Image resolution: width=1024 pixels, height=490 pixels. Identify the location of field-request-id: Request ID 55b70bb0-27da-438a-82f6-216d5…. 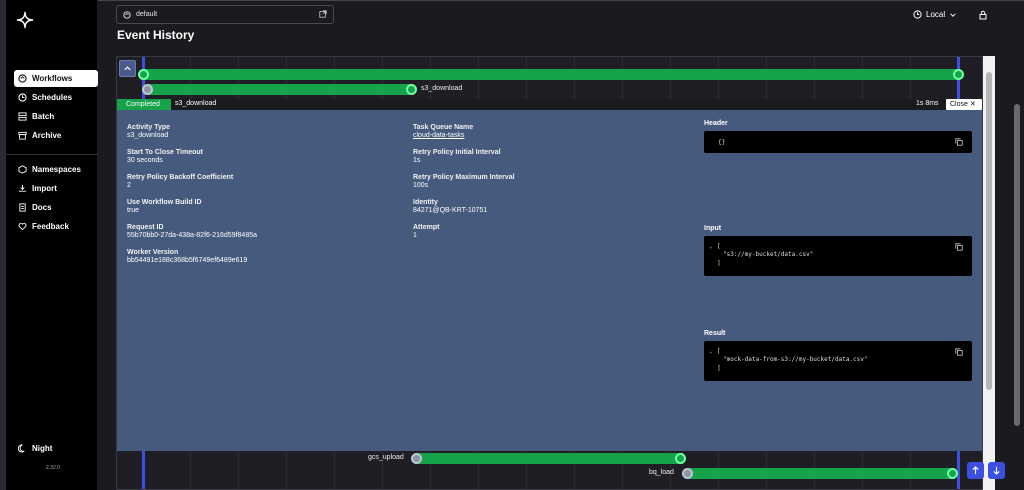
(192, 232).